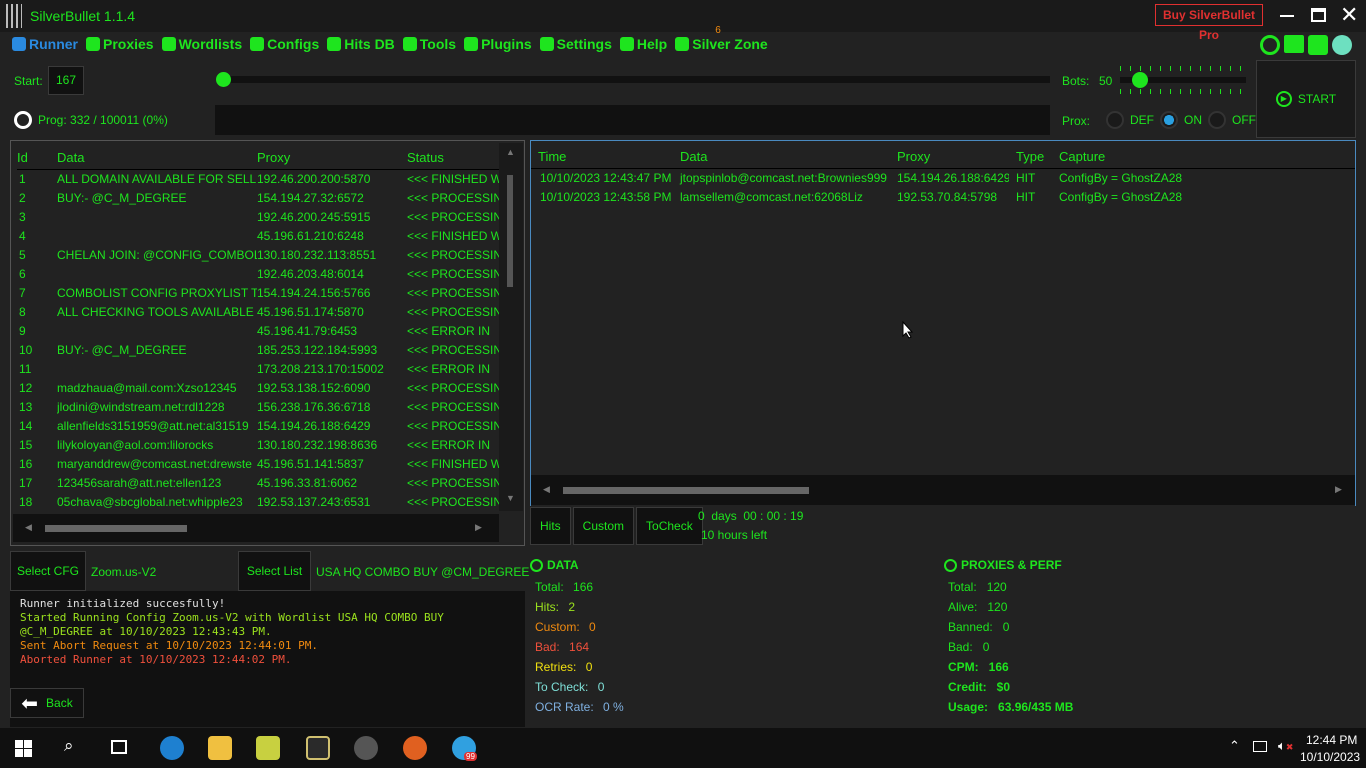  What do you see at coordinates (201, 44) in the screenshot?
I see `nav-wordlists: Wordlists` at bounding box center [201, 44].